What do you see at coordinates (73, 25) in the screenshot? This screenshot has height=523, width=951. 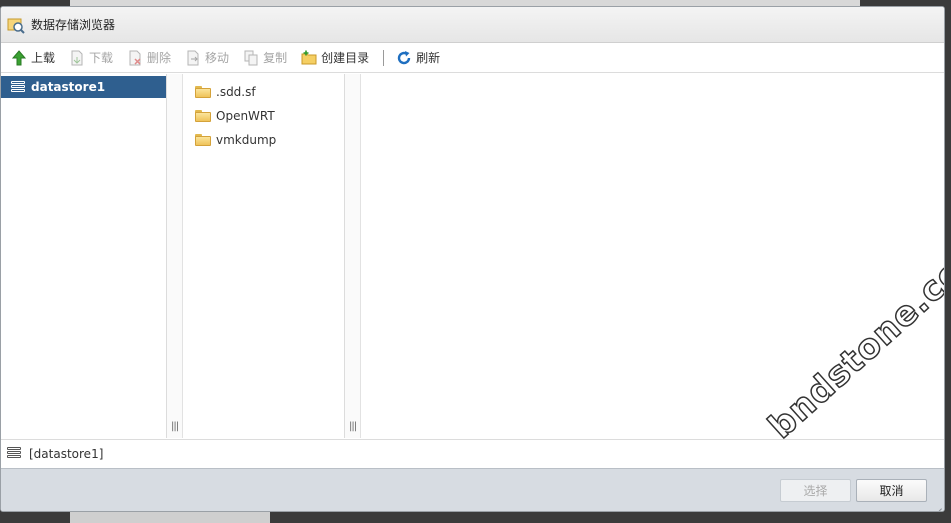 I see `dialog-title: 数据存储浏览器` at bounding box center [73, 25].